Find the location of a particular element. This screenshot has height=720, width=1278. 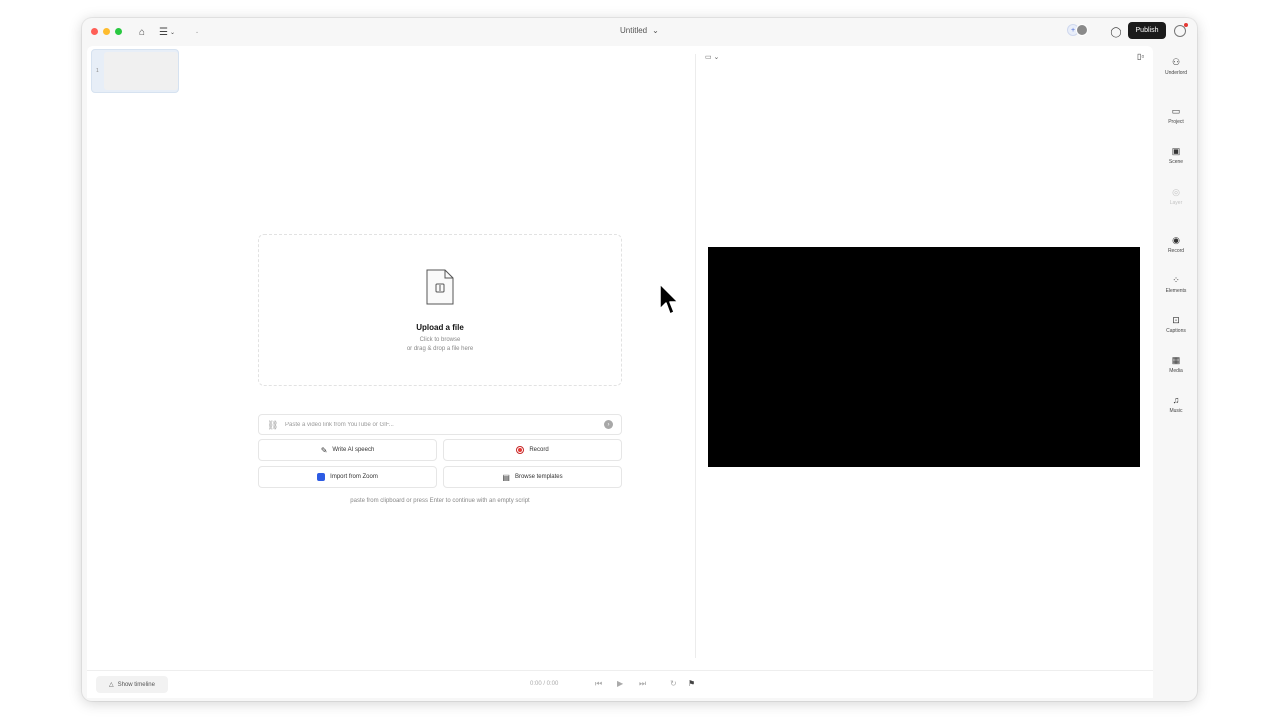

record-label: Record is located at coordinates (539, 450).